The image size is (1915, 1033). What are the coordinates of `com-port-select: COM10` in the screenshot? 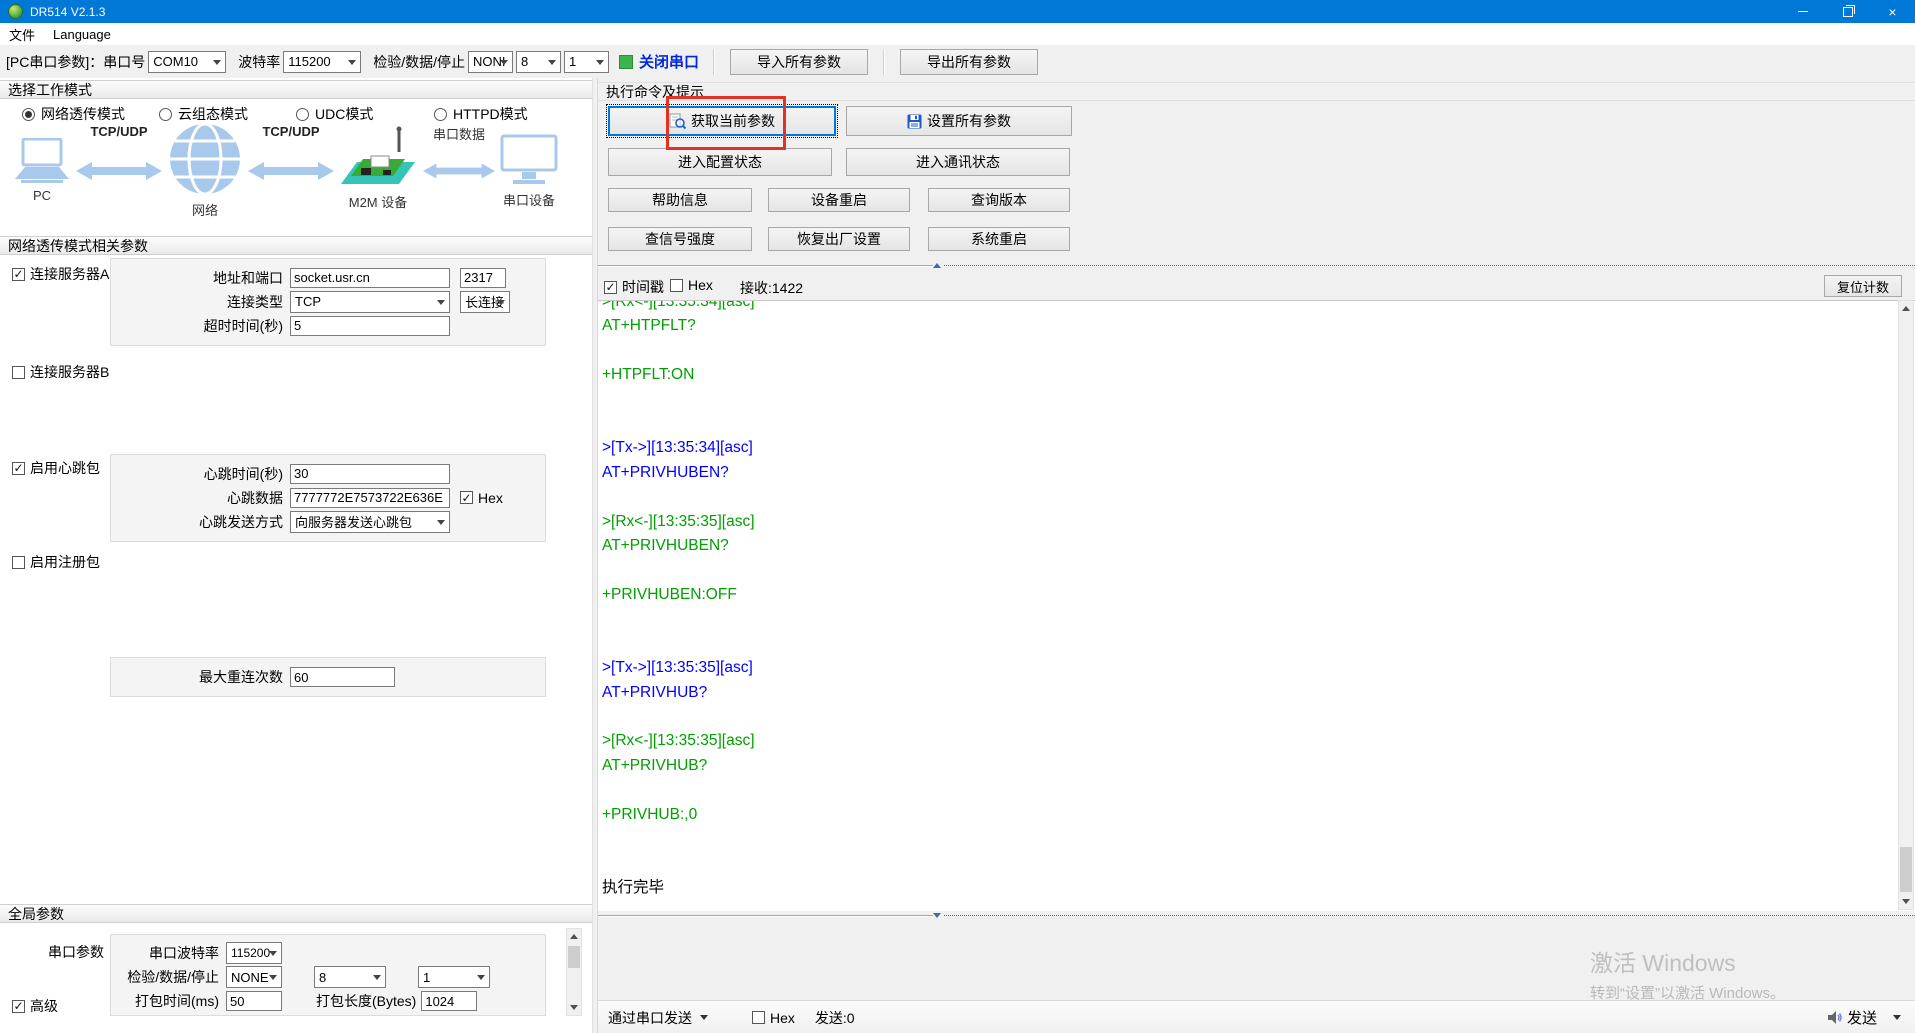 It's located at (187, 61).